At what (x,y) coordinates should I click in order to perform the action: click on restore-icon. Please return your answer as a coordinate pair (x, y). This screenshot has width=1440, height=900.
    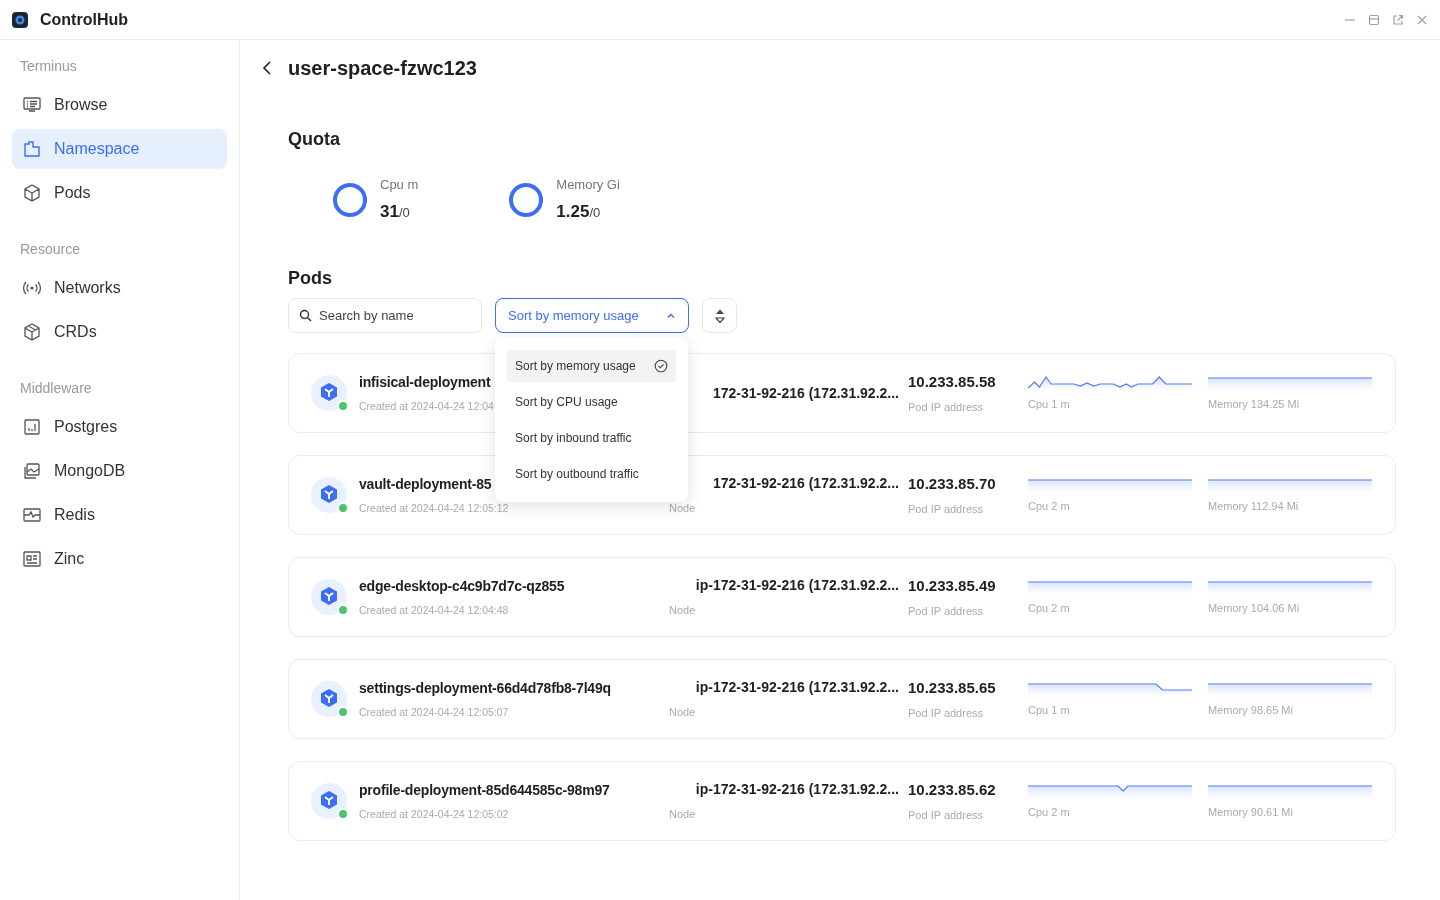
    Looking at the image, I should click on (1374, 19).